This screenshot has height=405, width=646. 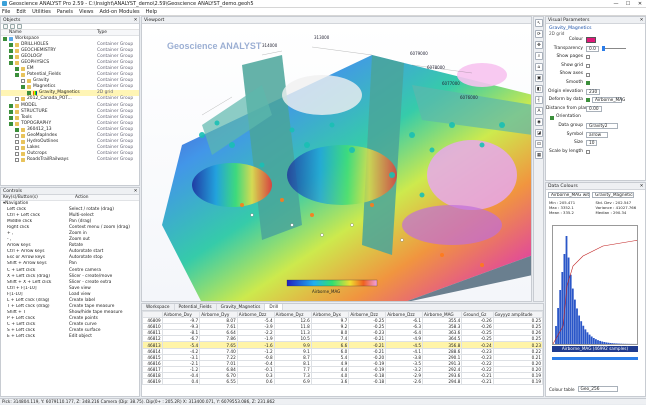 What do you see at coordinates (640, 4) in the screenshot?
I see `close-button: ✕` at bounding box center [640, 4].